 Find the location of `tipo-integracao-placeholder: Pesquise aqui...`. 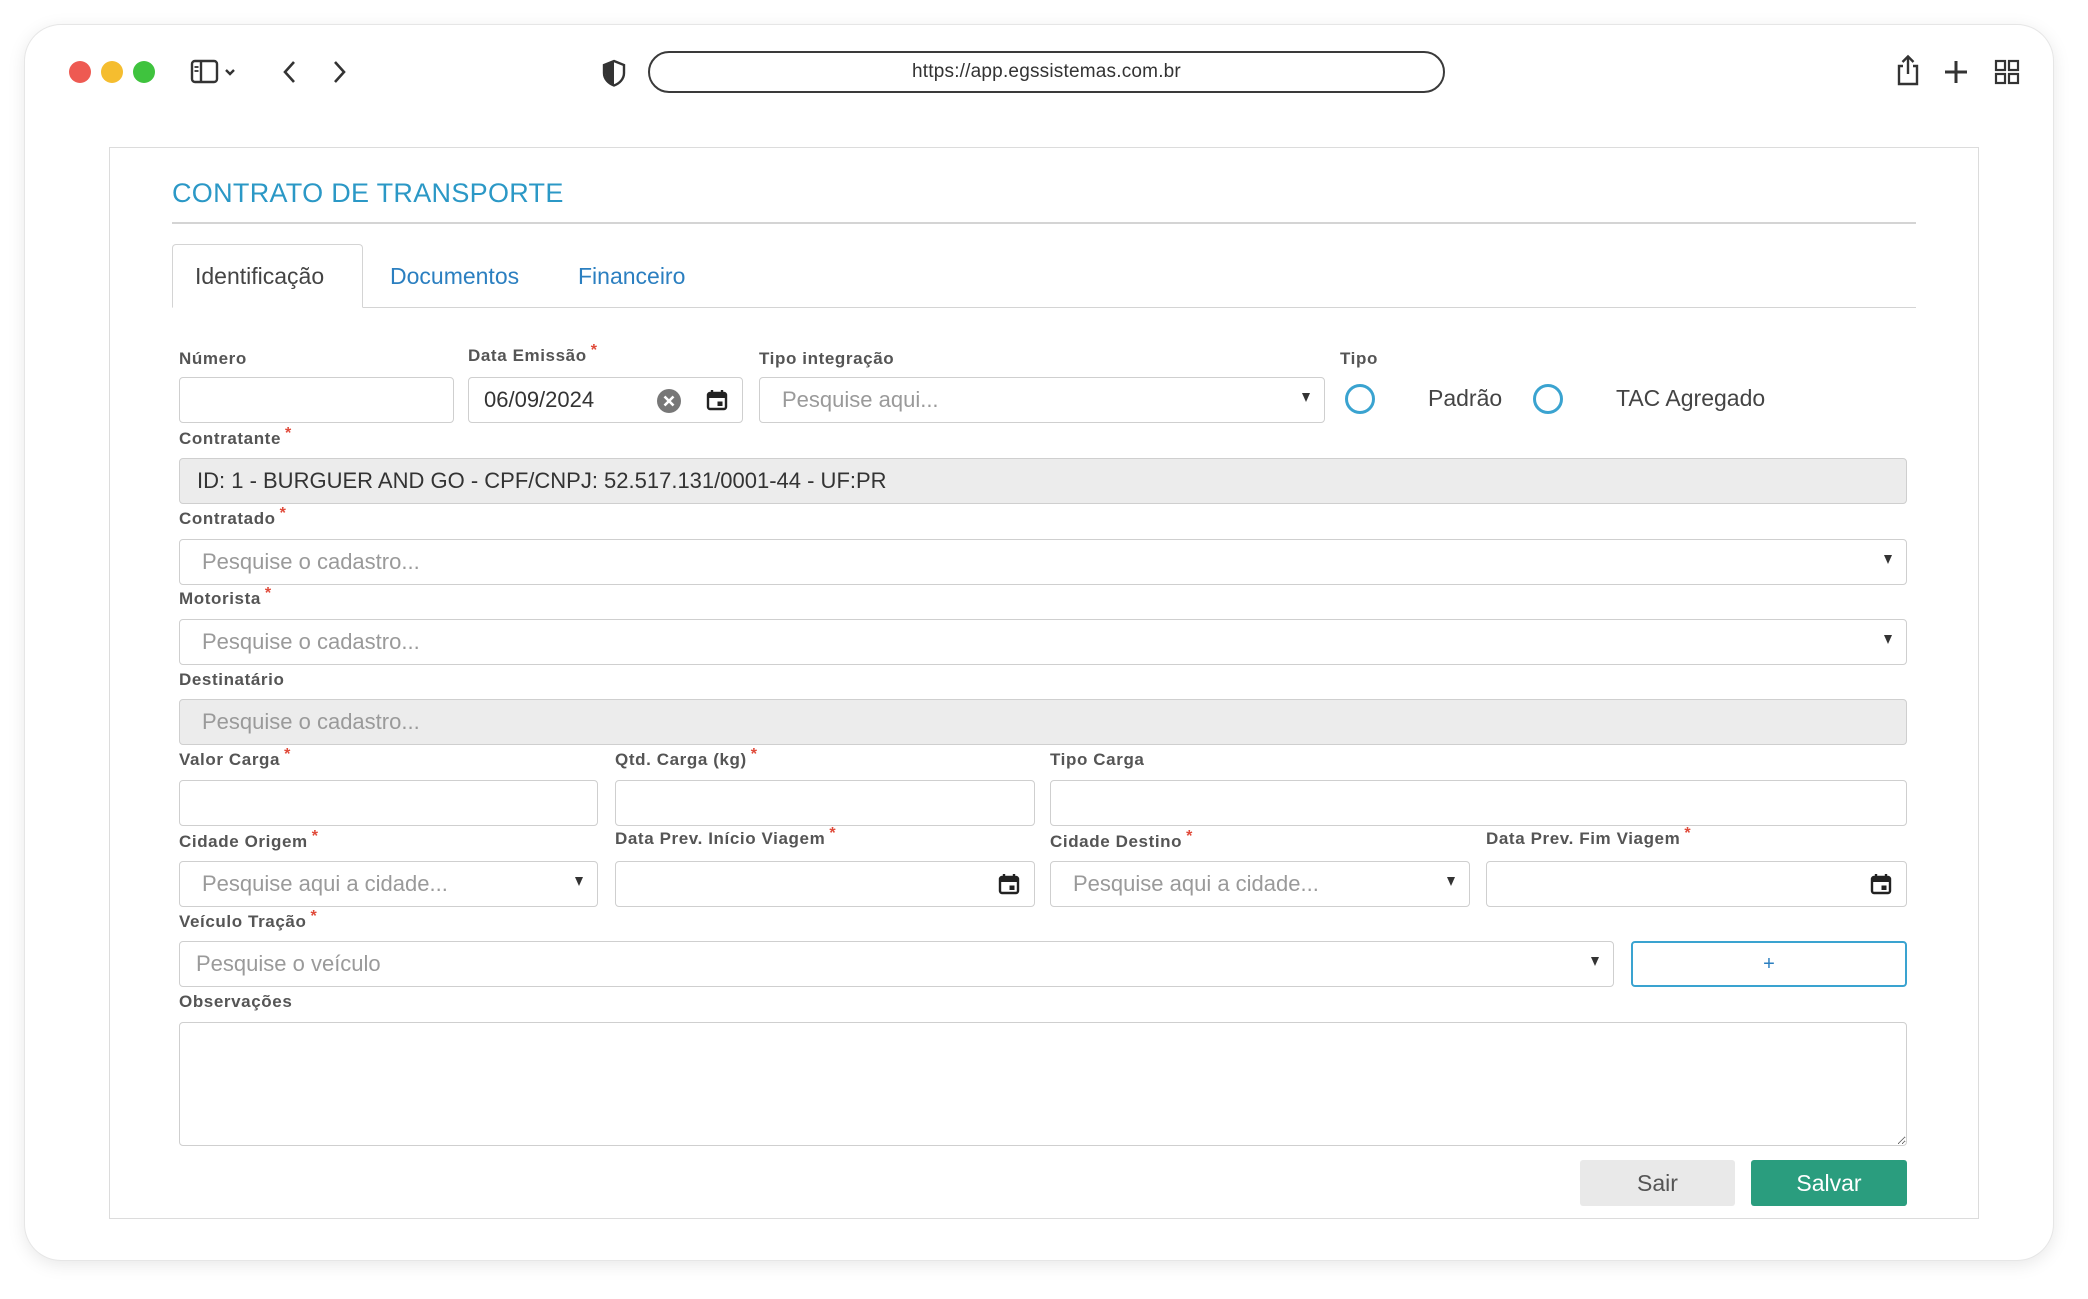

tipo-integracao-placeholder: Pesquise aqui... is located at coordinates (860, 399).